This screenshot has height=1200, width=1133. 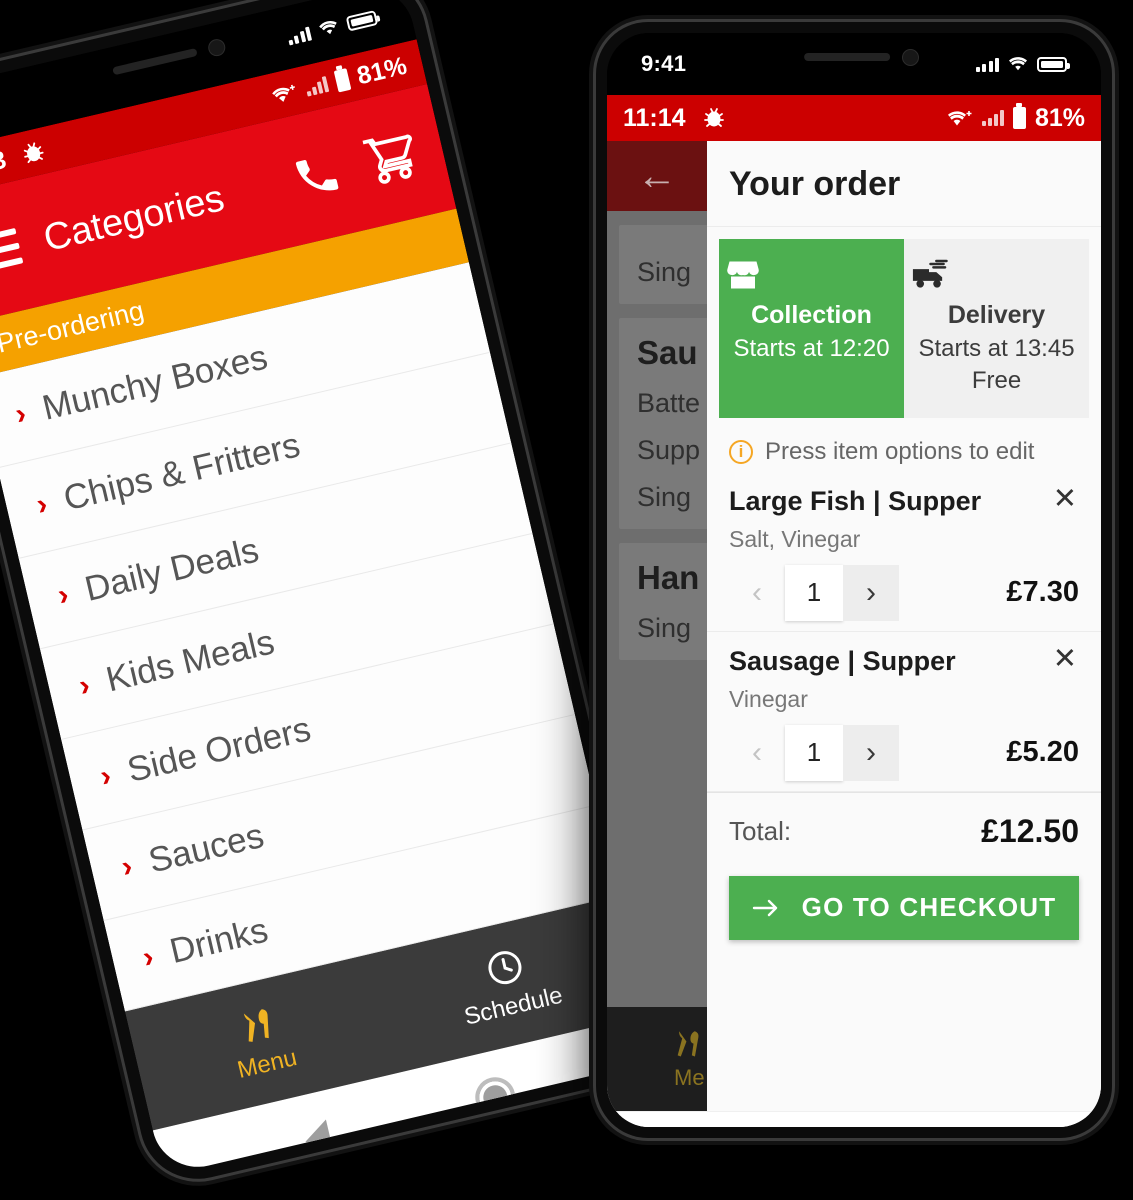 What do you see at coordinates (219, 749) in the screenshot?
I see `category-label: Side Orders` at bounding box center [219, 749].